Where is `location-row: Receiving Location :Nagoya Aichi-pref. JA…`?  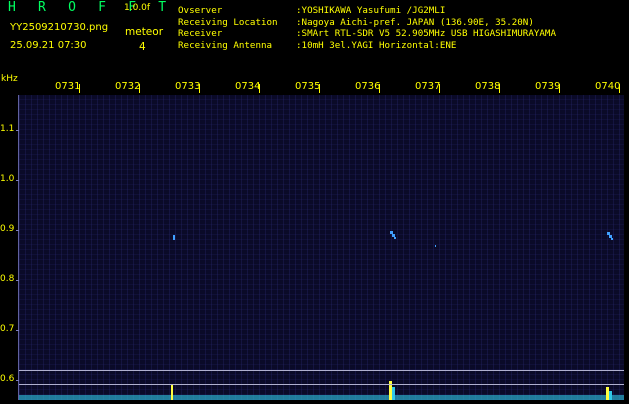 location-row: Receiving Location :Nagoya Aichi-pref. JA… is located at coordinates (367, 23).